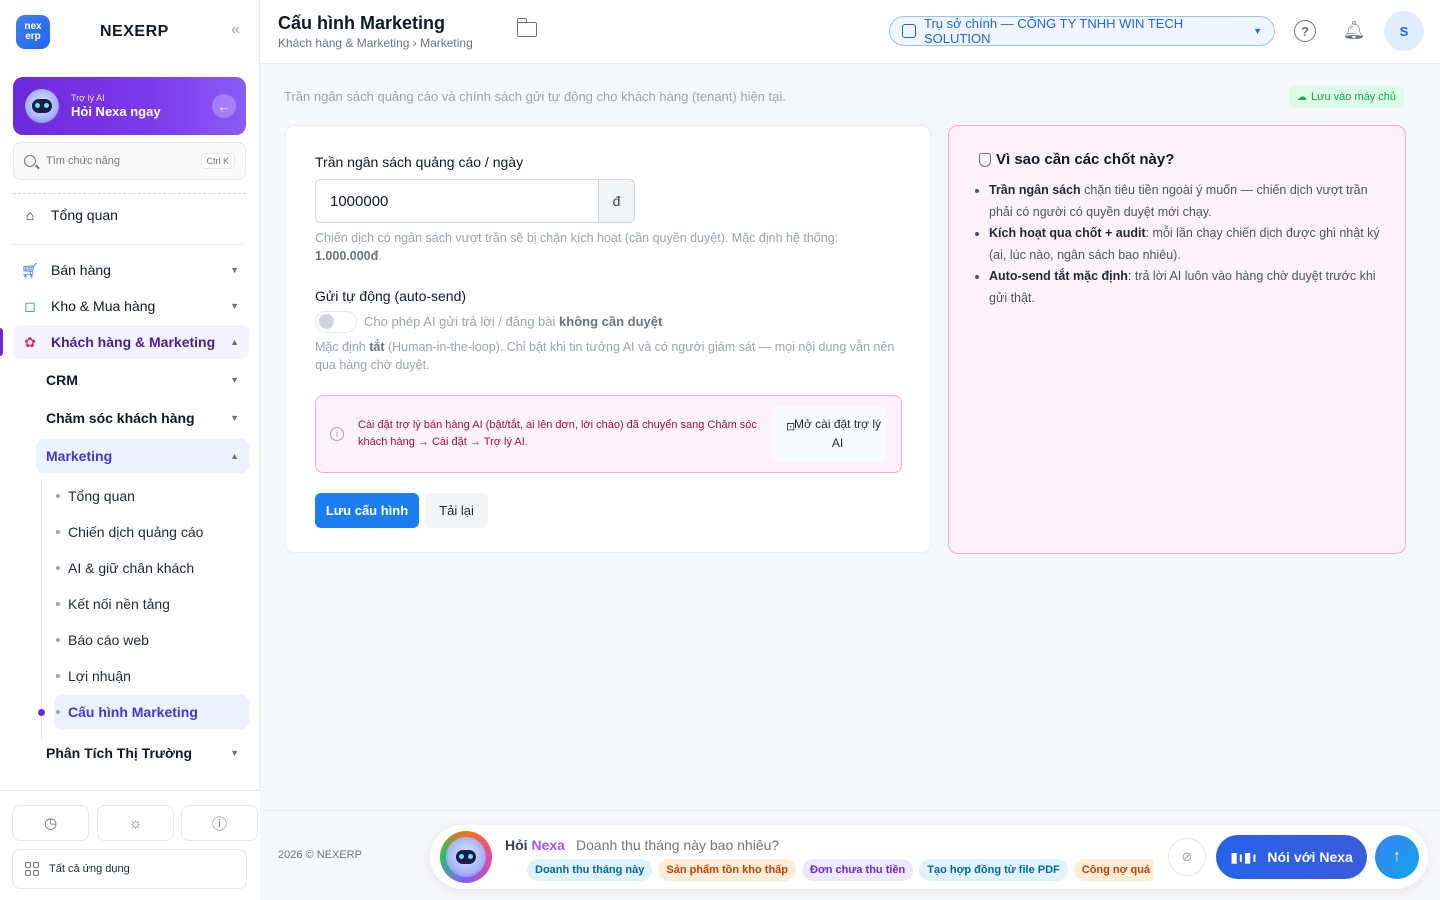 The height and width of the screenshot is (900, 1440). What do you see at coordinates (130, 845) in the screenshot?
I see `sidebar-bottom: ◷ ☼ ⓘ Tất cả ứng dụng` at bounding box center [130, 845].